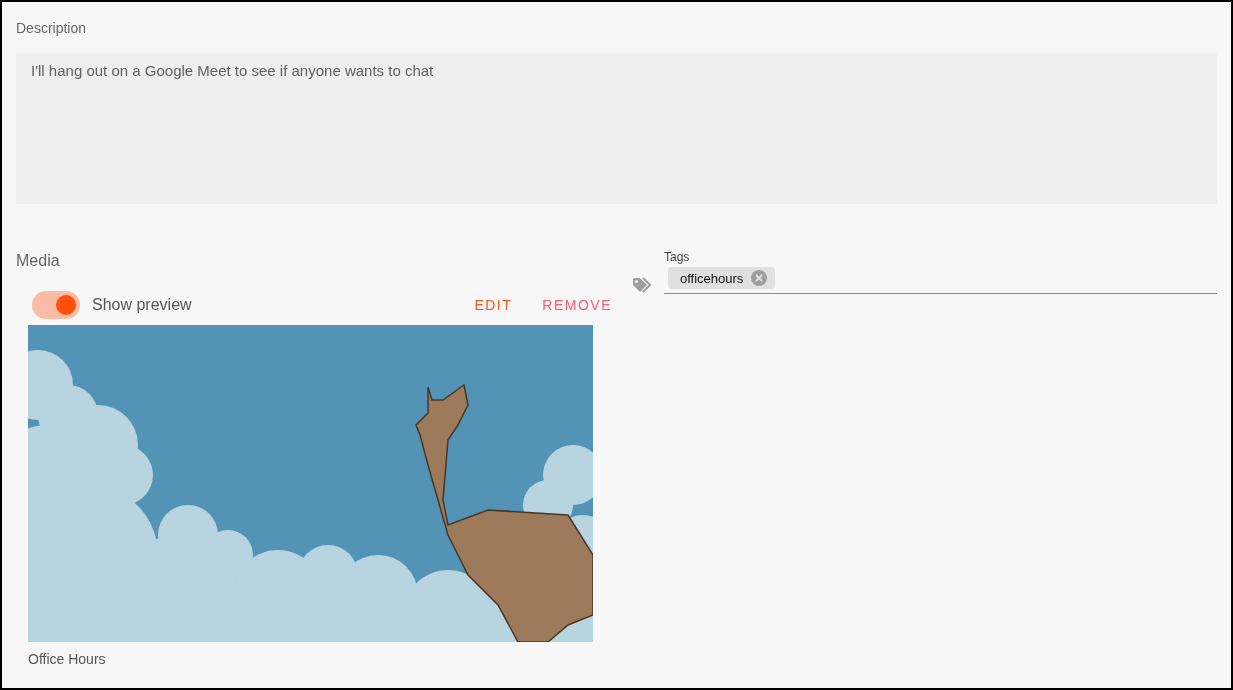 The width and height of the screenshot is (1233, 690). Describe the element at coordinates (493, 305) in the screenshot. I see `edit-button: EDIT` at that location.